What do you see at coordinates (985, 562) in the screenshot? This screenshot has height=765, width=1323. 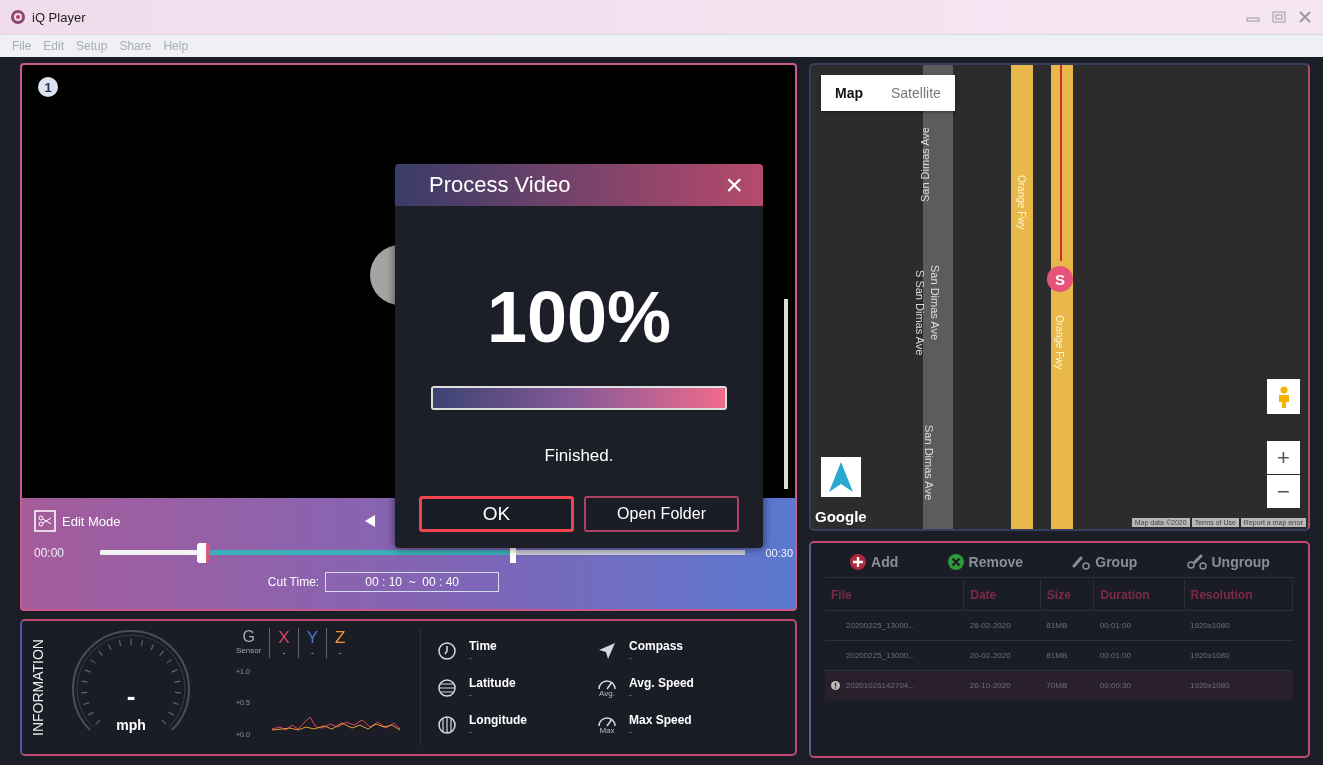 I see `remove-button: Remove` at bounding box center [985, 562].